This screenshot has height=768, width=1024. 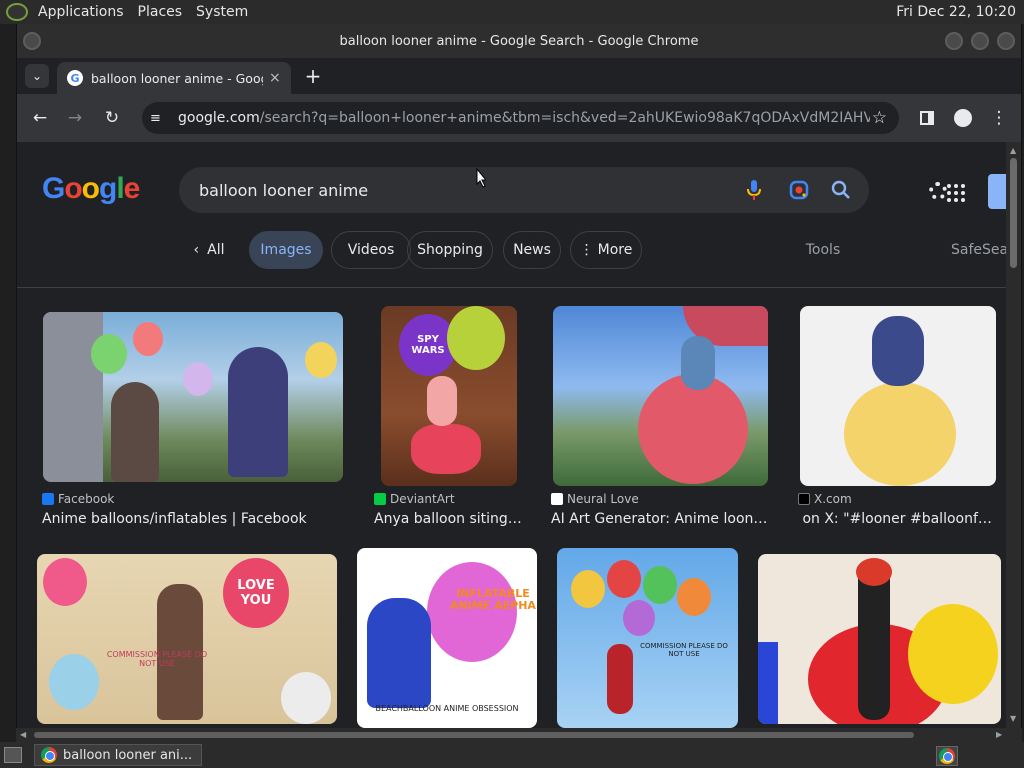 I want to click on url-host: google.com, so click(x=219, y=118).